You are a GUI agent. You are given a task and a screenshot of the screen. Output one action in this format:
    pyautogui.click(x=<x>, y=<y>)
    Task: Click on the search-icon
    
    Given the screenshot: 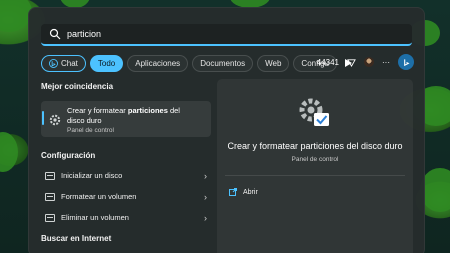 What is the action you would take?
    pyautogui.click(x=55, y=34)
    